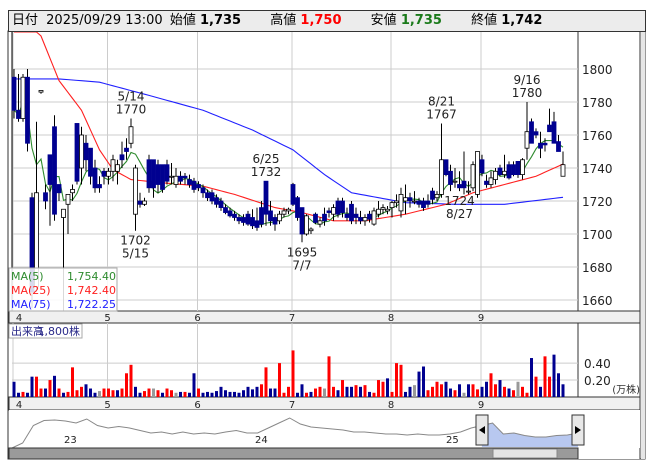 This screenshot has width=653, height=470. I want to click on price-tick-label: 1740, so click(597, 169).